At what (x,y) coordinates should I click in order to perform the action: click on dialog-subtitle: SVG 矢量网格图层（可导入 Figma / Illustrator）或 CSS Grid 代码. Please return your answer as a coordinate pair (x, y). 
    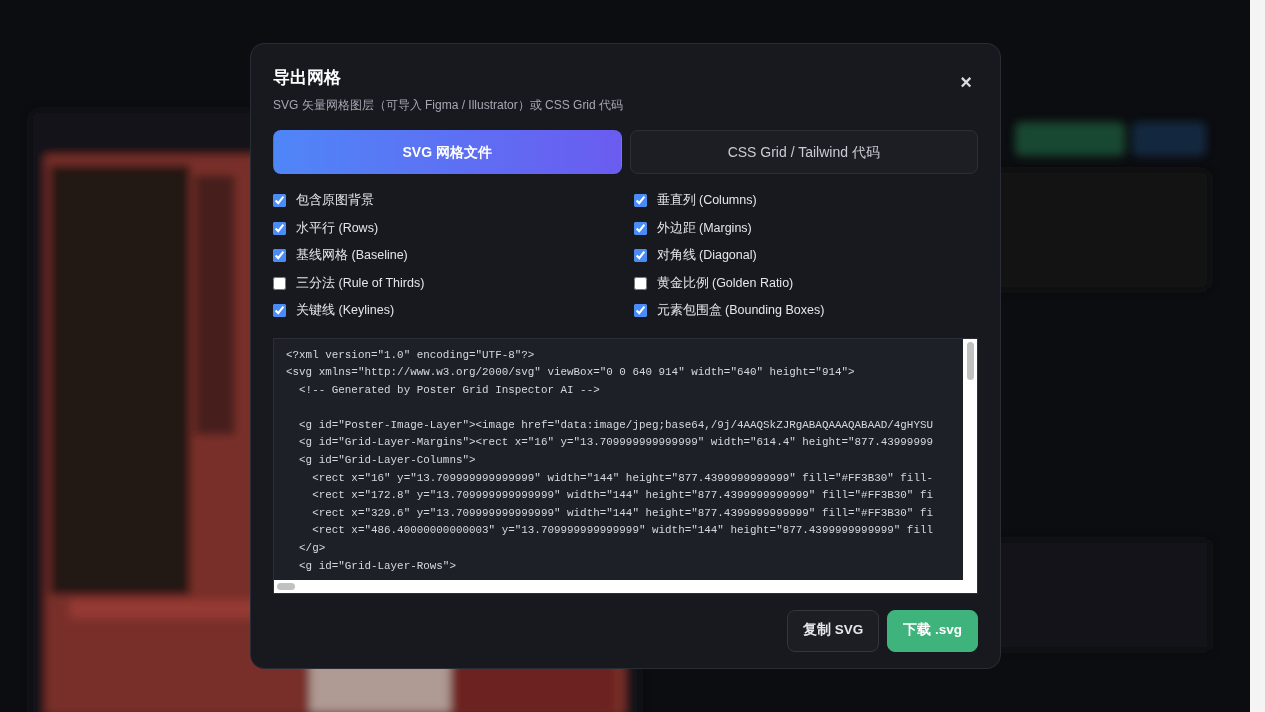
    Looking at the image, I should click on (448, 105).